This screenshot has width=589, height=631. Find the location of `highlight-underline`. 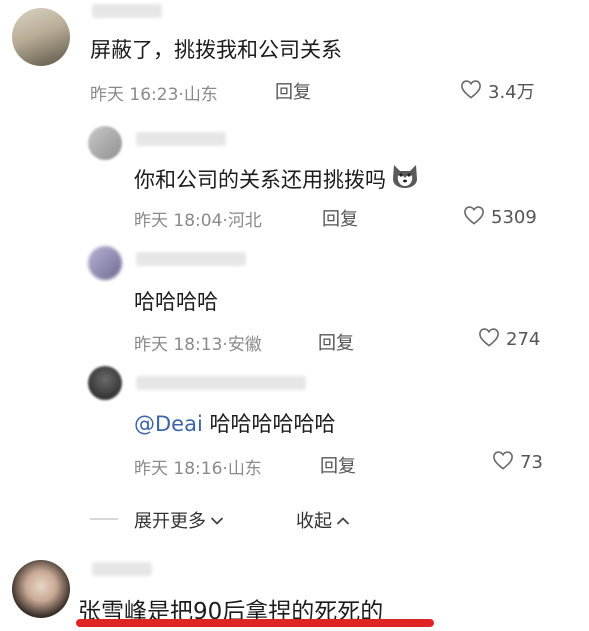

highlight-underline is located at coordinates (255, 623).